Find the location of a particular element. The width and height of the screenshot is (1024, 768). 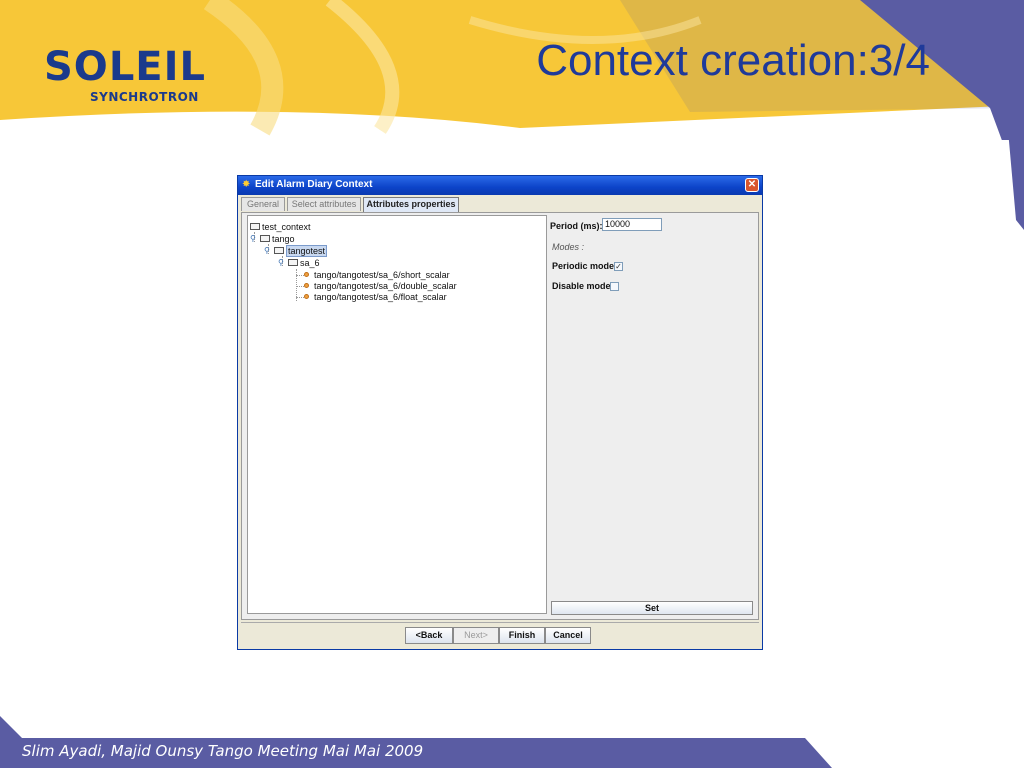

period-input: 10000 is located at coordinates (632, 224).